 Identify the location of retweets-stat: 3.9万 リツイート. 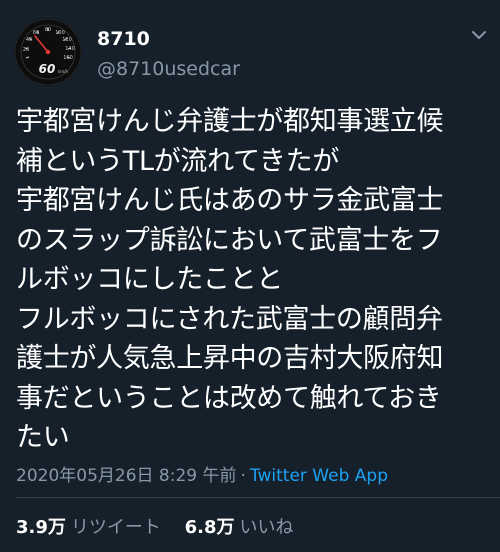
(88, 527).